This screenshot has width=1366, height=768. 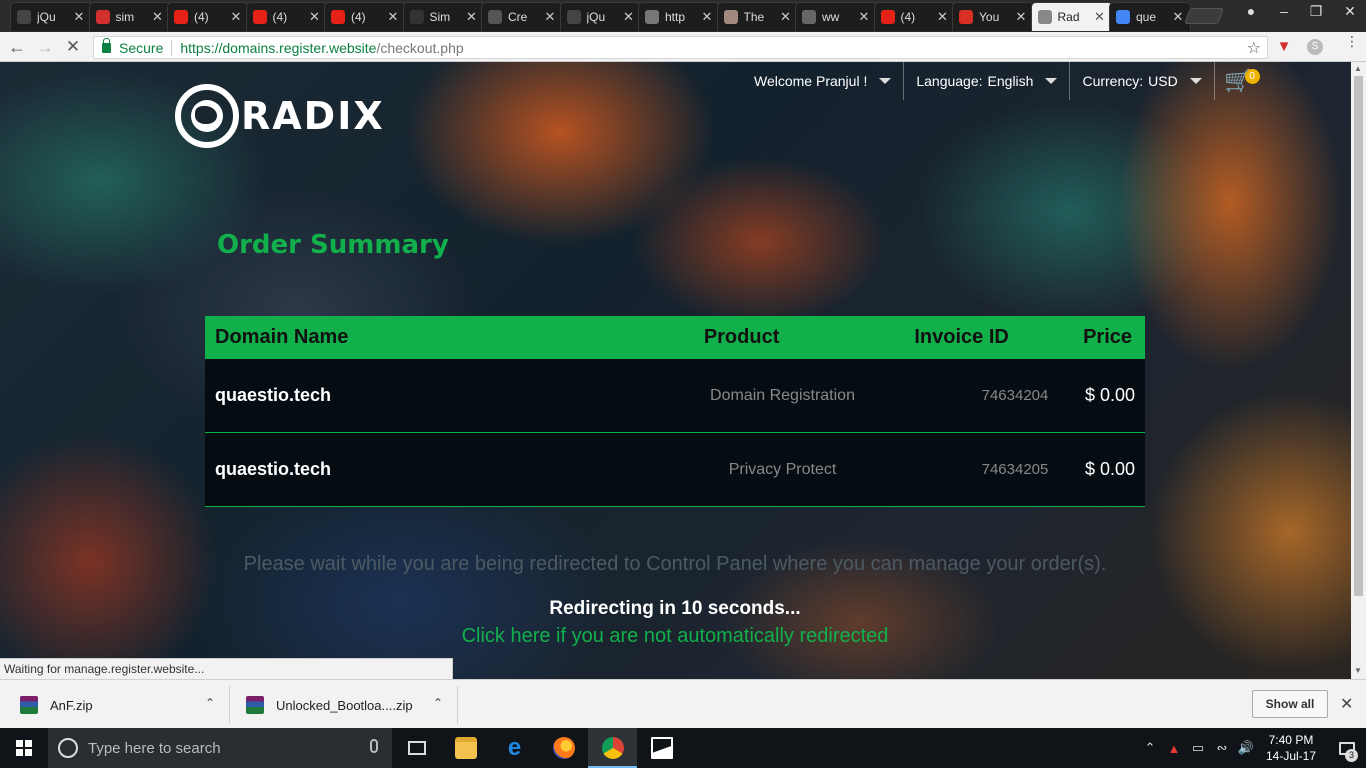 What do you see at coordinates (757, 16) in the screenshot?
I see `browser-tab: The ✕` at bounding box center [757, 16].